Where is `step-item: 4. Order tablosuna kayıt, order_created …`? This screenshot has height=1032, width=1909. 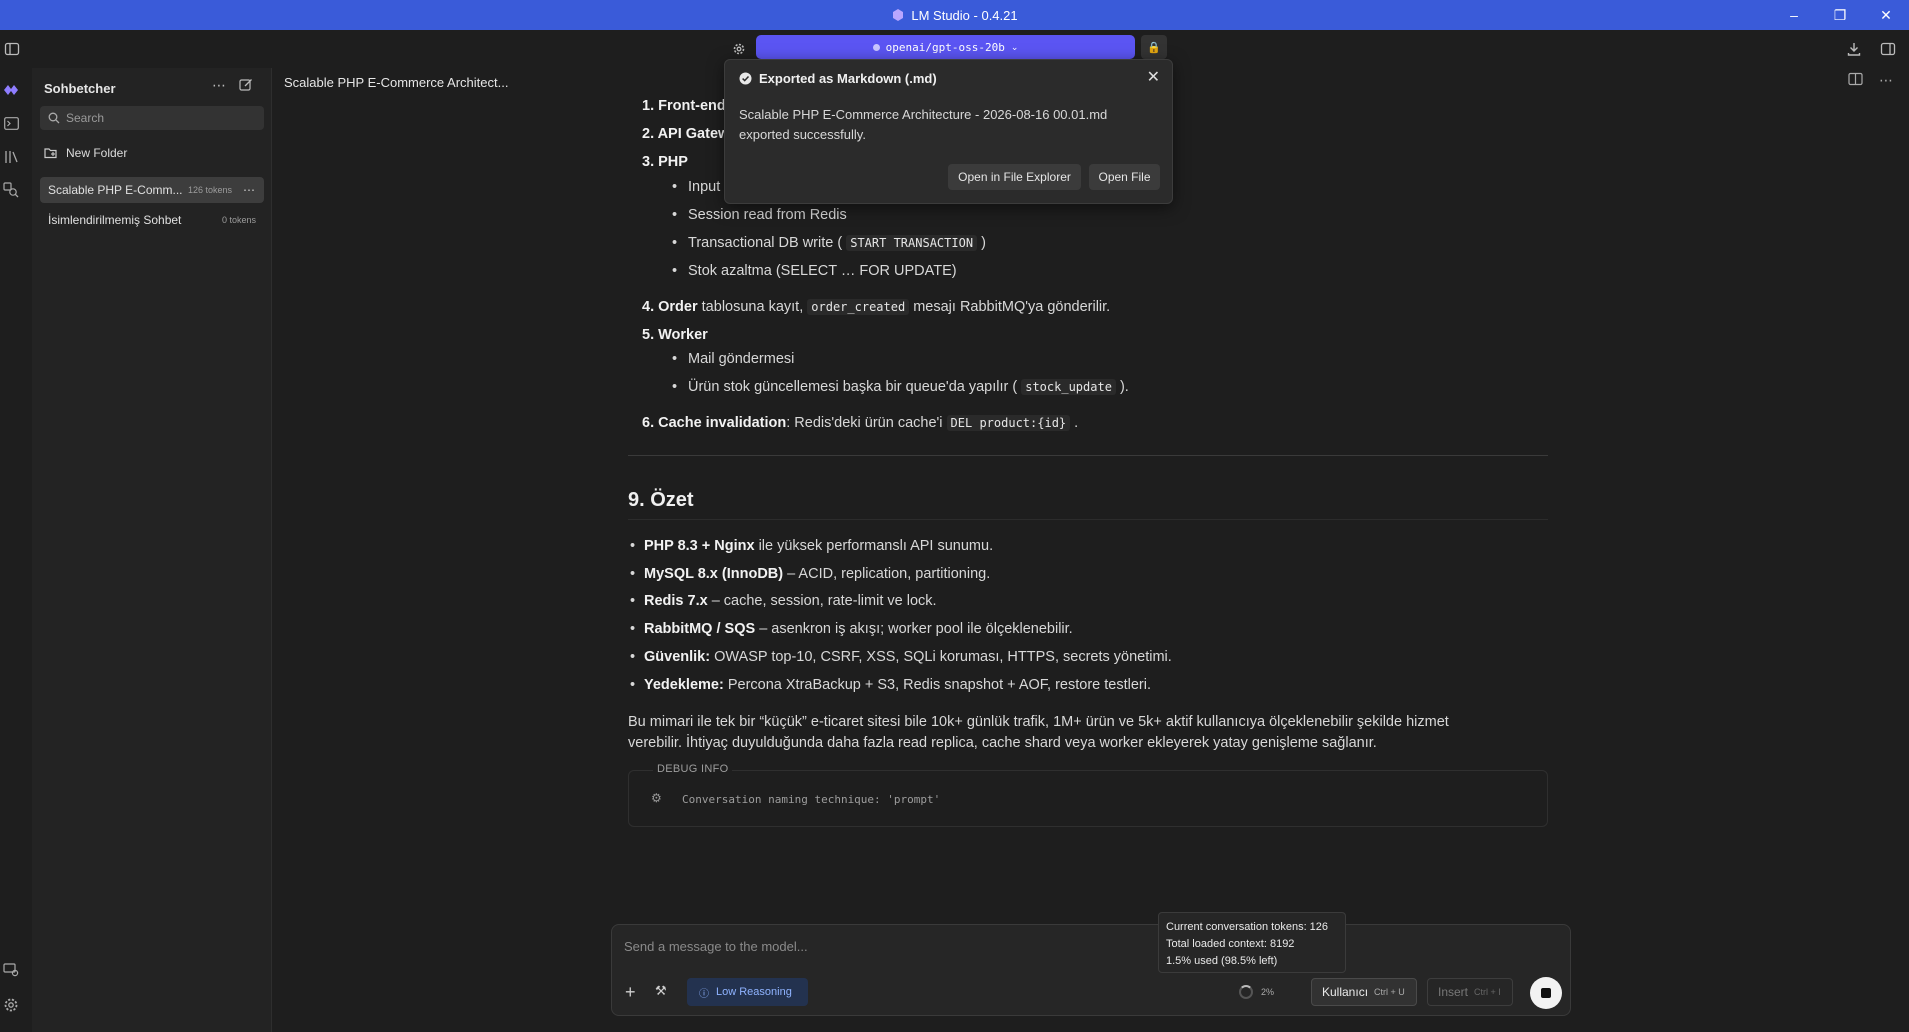
step-item: 4. Order tablosuna kayıt, order_created … is located at coordinates (876, 307).